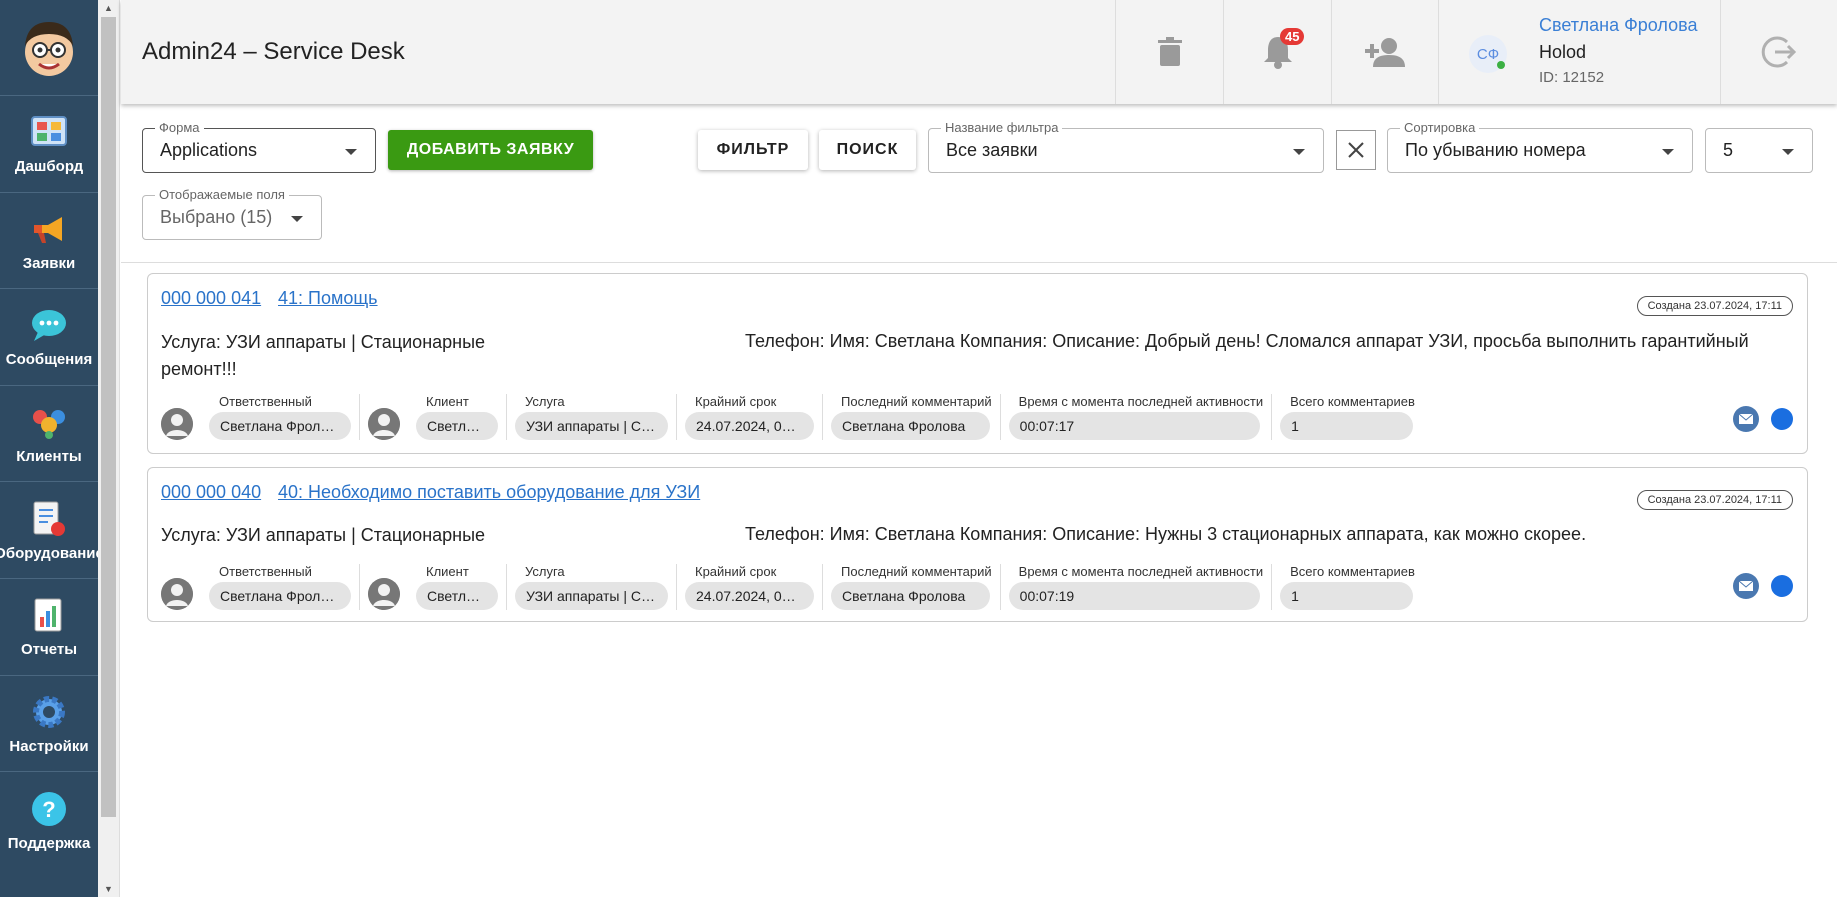 This screenshot has height=897, width=1837. I want to click on displayed-fields-value: Выбрано (15), so click(216, 217).